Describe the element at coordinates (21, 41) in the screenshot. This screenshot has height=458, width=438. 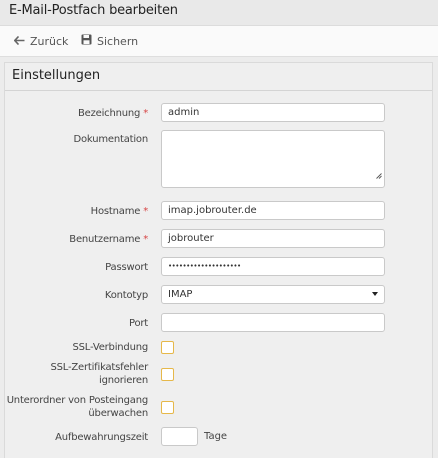
I see `arrow-left-icon` at that location.